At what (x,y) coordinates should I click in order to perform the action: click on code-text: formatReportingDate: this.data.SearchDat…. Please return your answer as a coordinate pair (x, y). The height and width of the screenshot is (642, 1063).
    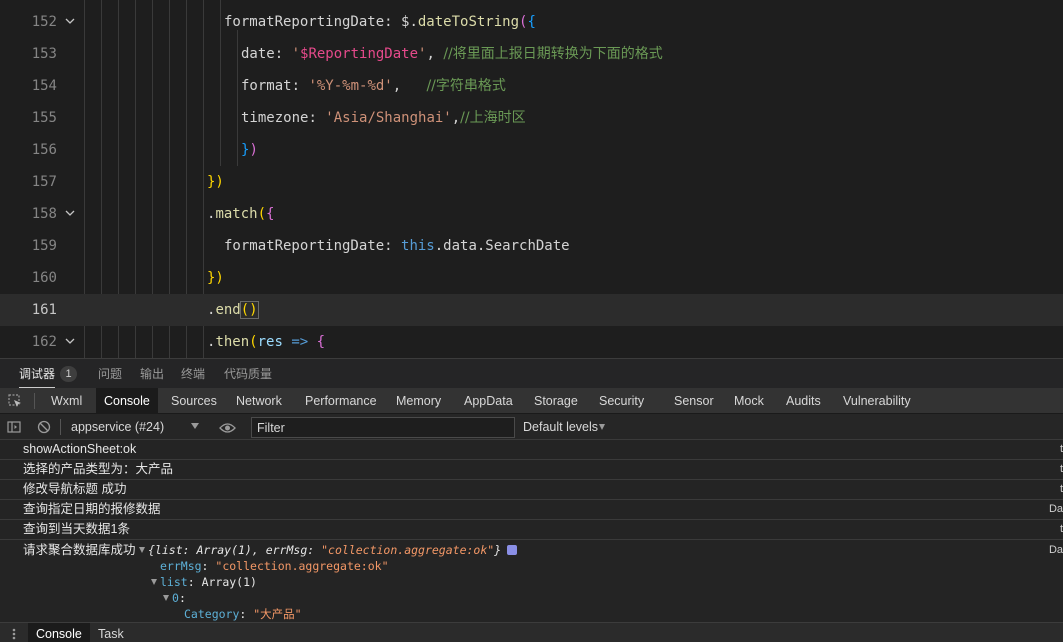
    Looking at the image, I should click on (397, 246).